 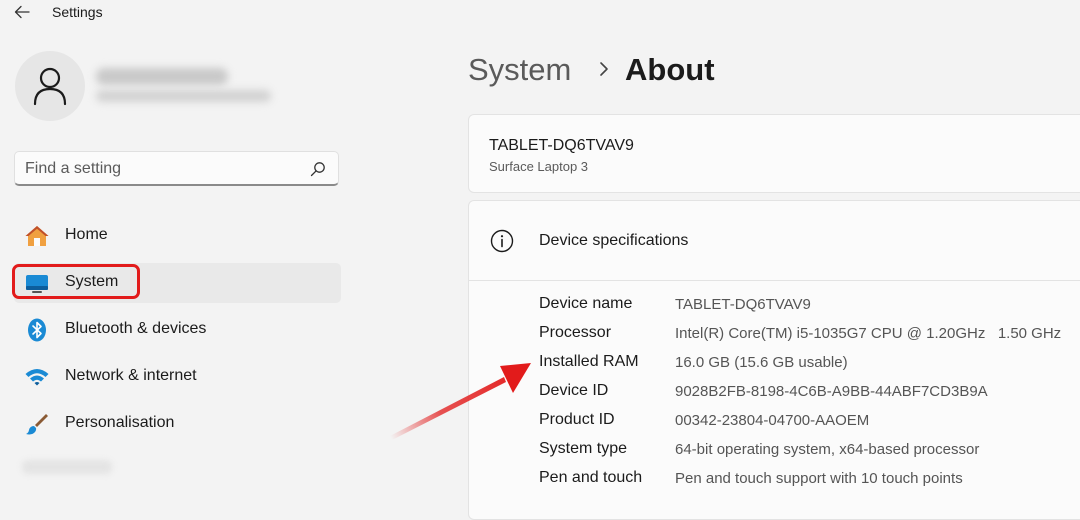 What do you see at coordinates (120, 422) in the screenshot?
I see `sidebar-item-label: Personalisation` at bounding box center [120, 422].